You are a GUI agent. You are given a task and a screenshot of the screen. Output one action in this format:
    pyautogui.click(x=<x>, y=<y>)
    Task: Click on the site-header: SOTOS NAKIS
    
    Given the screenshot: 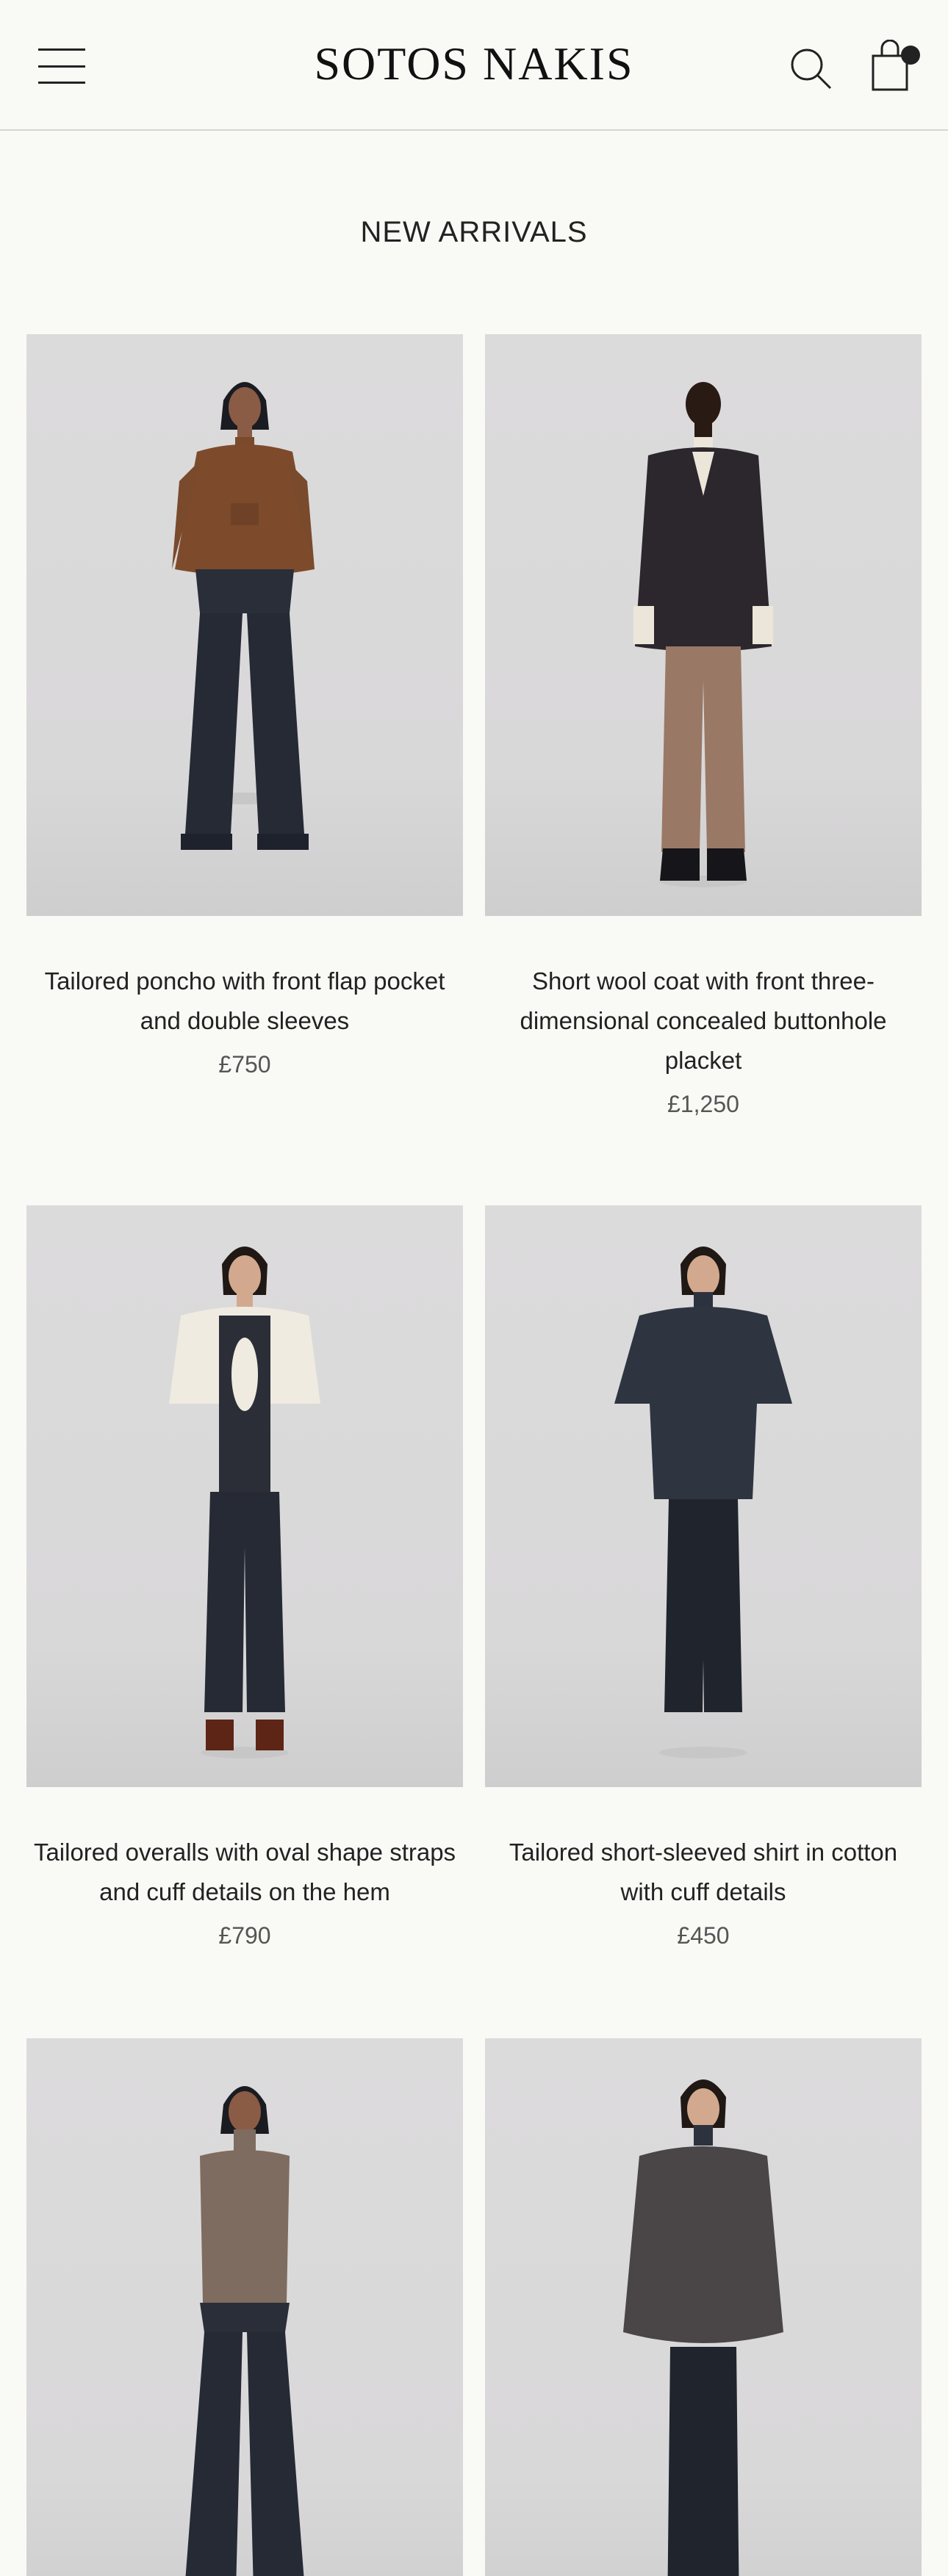 What is the action you would take?
    pyautogui.click(x=474, y=65)
    